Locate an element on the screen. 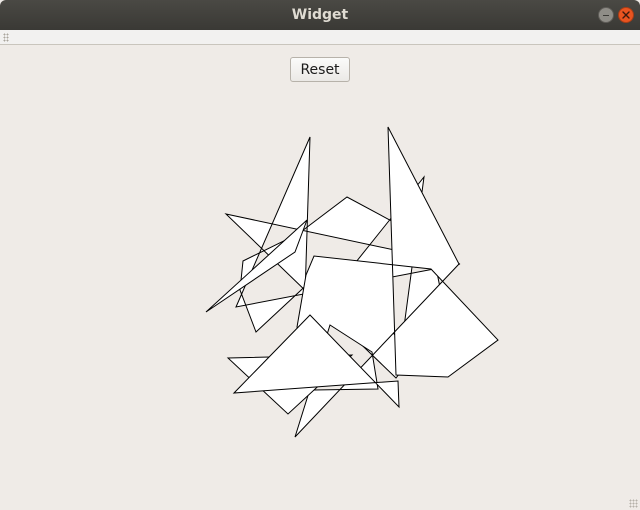 This screenshot has width=640, height=510. minimize-button is located at coordinates (606, 15).